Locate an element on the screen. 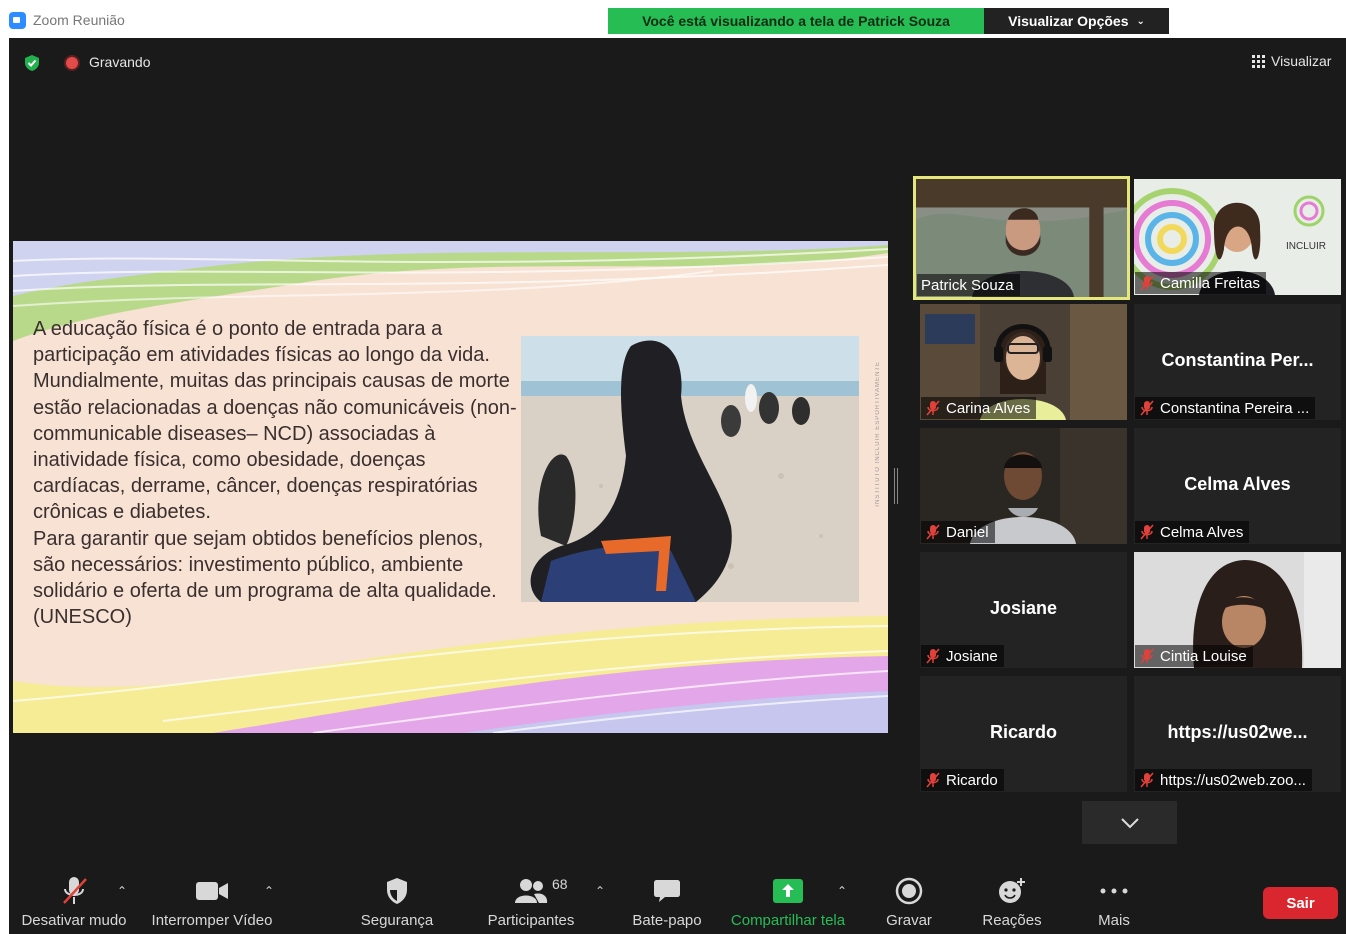 The width and height of the screenshot is (1346, 934). view-options-label: Visualizar Opções is located at coordinates (1068, 21).